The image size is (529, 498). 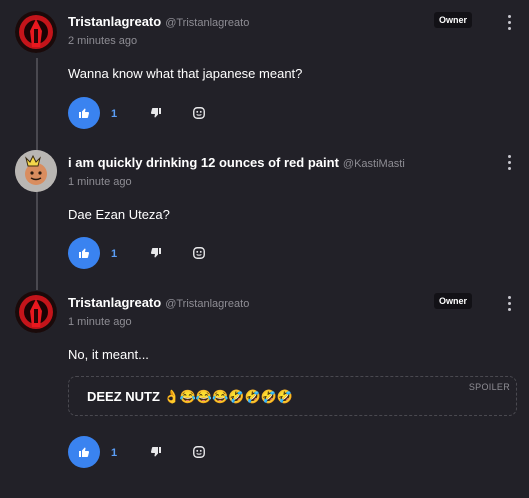 What do you see at coordinates (185, 73) in the screenshot?
I see `comment-text: Wanna know what that japanese meant?` at bounding box center [185, 73].